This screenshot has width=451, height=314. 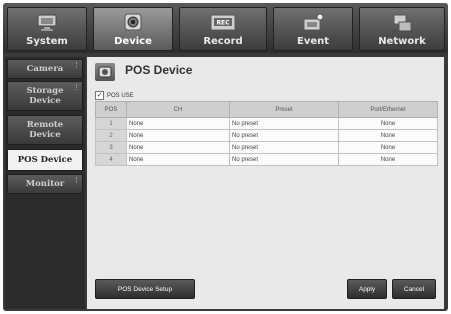 What do you see at coordinates (414, 289) in the screenshot?
I see `cancel-button: Cancel` at bounding box center [414, 289].